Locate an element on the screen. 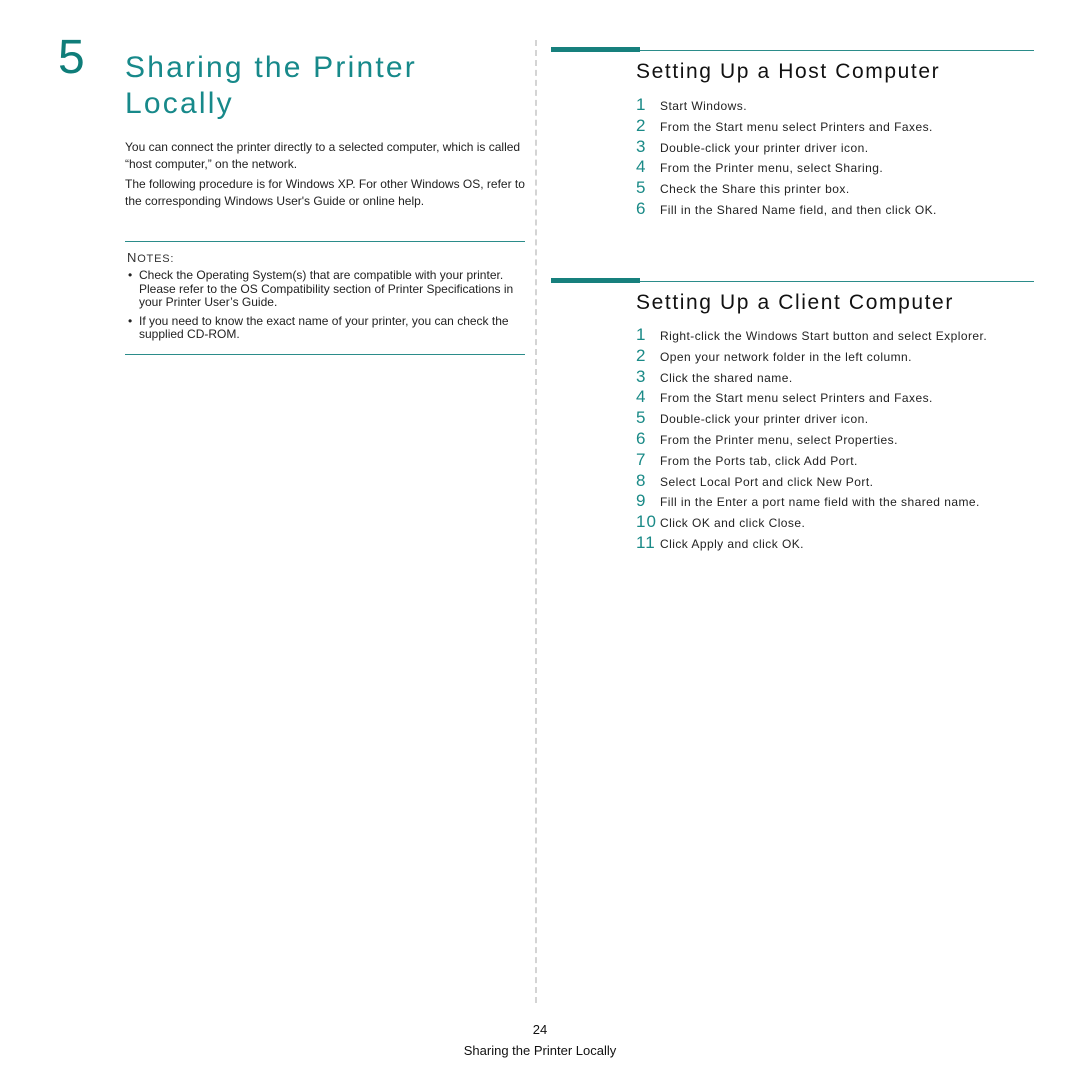 This screenshot has height=1080, width=1080. step-number: 11 is located at coordinates (646, 542).